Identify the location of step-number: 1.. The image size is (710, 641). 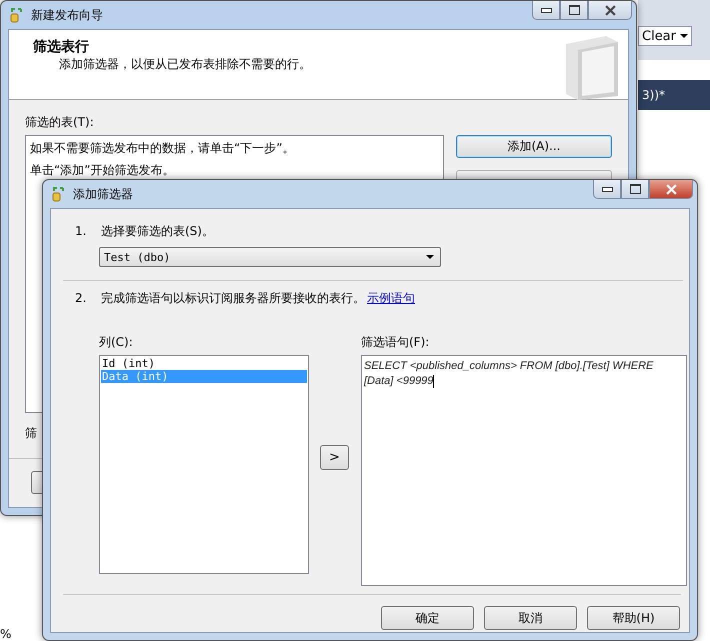
(81, 231).